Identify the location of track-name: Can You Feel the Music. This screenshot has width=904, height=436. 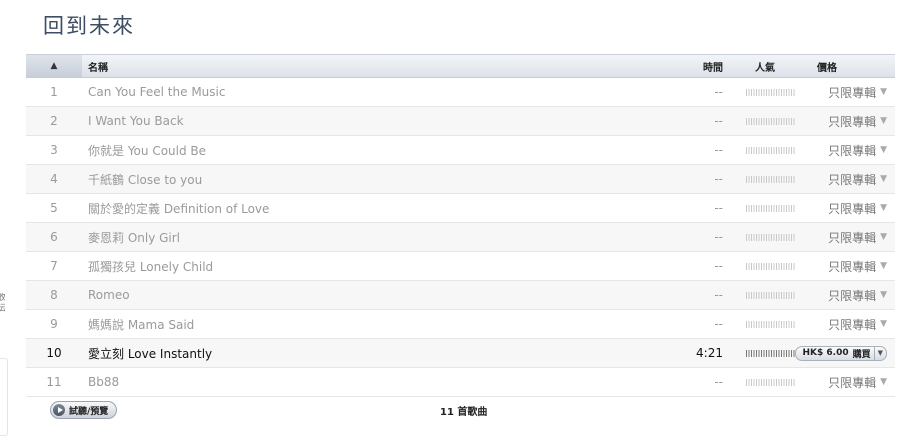
(157, 92).